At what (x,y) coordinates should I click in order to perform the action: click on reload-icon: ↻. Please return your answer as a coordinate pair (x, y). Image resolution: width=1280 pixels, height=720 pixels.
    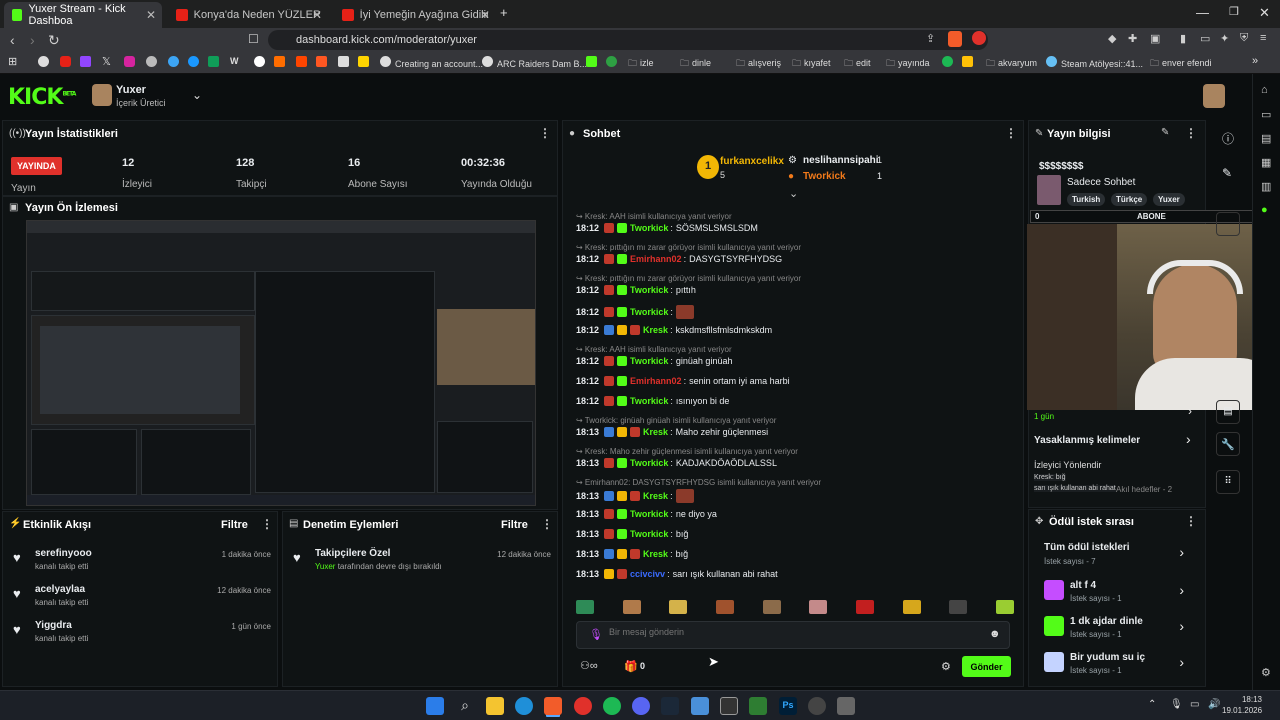
    Looking at the image, I should click on (54, 40).